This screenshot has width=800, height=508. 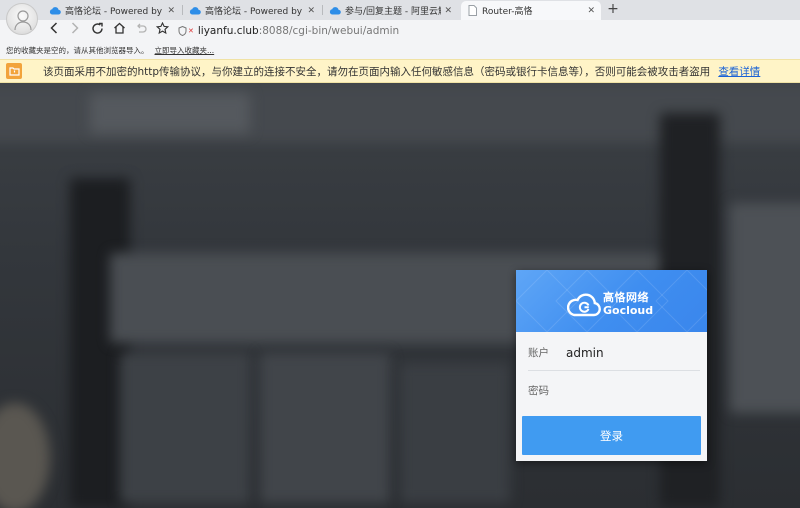 I want to click on url-host: liyanfu.club, so click(x=228, y=30).